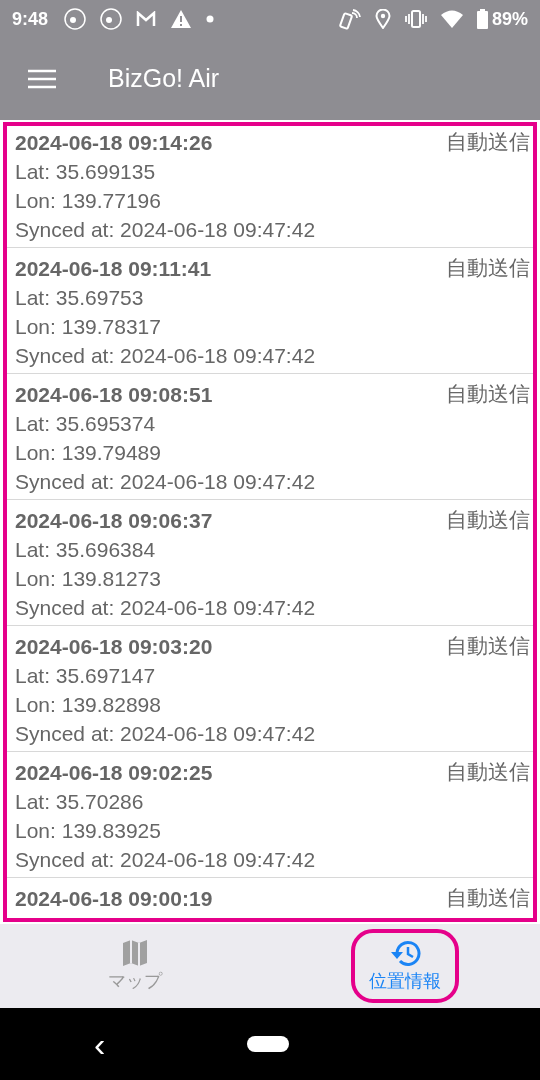 Image resolution: width=540 pixels, height=1080 pixels. I want to click on warning-icon, so click(181, 19).